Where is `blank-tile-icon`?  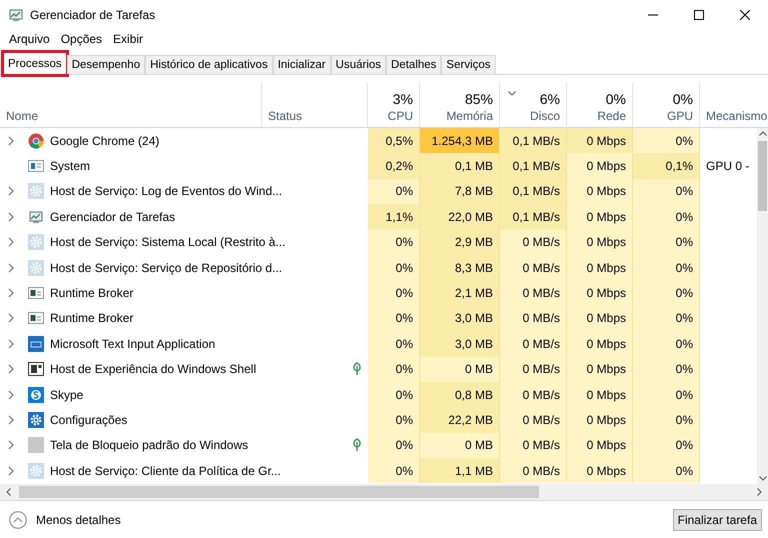 blank-tile-icon is located at coordinates (36, 445).